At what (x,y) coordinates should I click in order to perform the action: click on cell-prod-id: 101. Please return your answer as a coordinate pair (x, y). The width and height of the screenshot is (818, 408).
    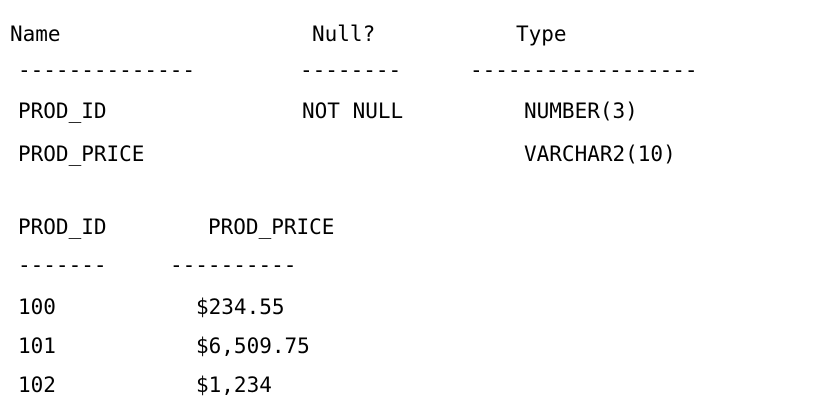
    Looking at the image, I should click on (37, 346).